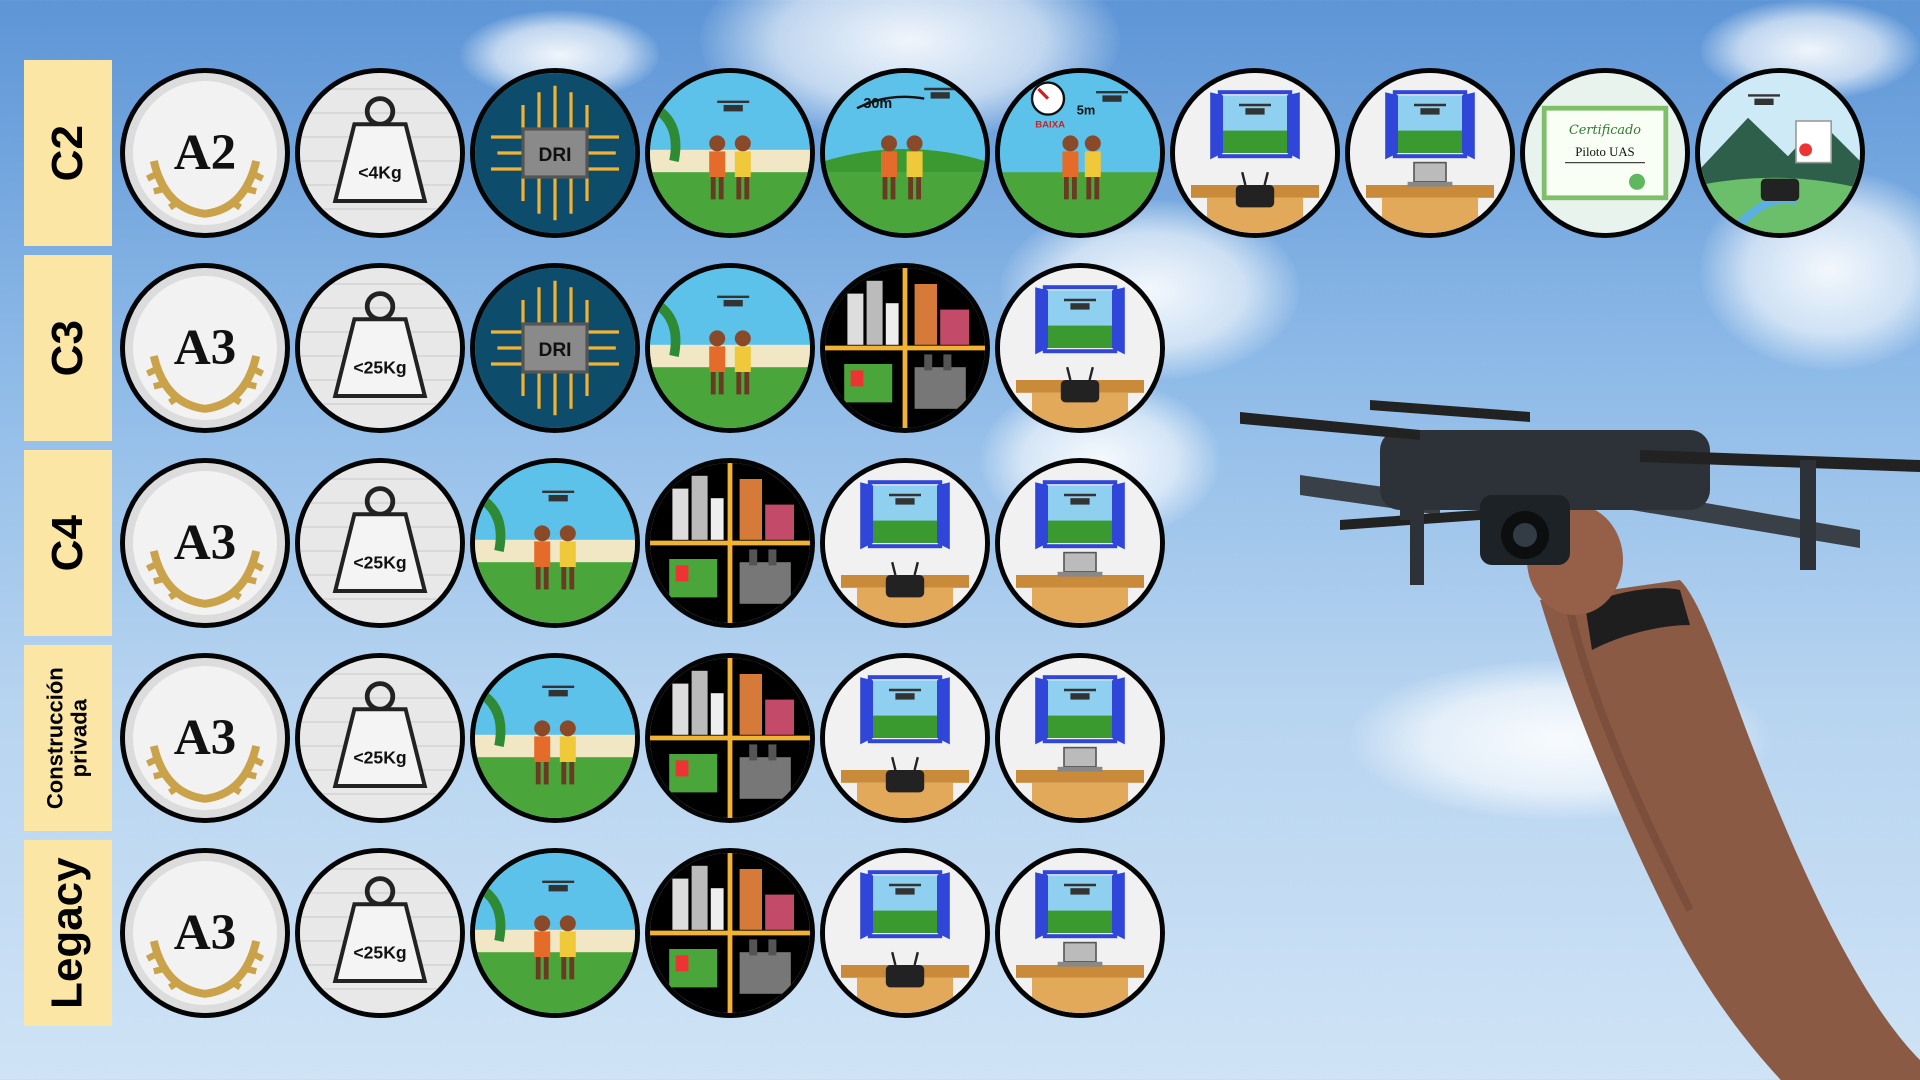 The width and height of the screenshot is (1920, 1080). I want to click on pilot-certificate-icon: Certificado Piloto UAS, so click(1605, 153).